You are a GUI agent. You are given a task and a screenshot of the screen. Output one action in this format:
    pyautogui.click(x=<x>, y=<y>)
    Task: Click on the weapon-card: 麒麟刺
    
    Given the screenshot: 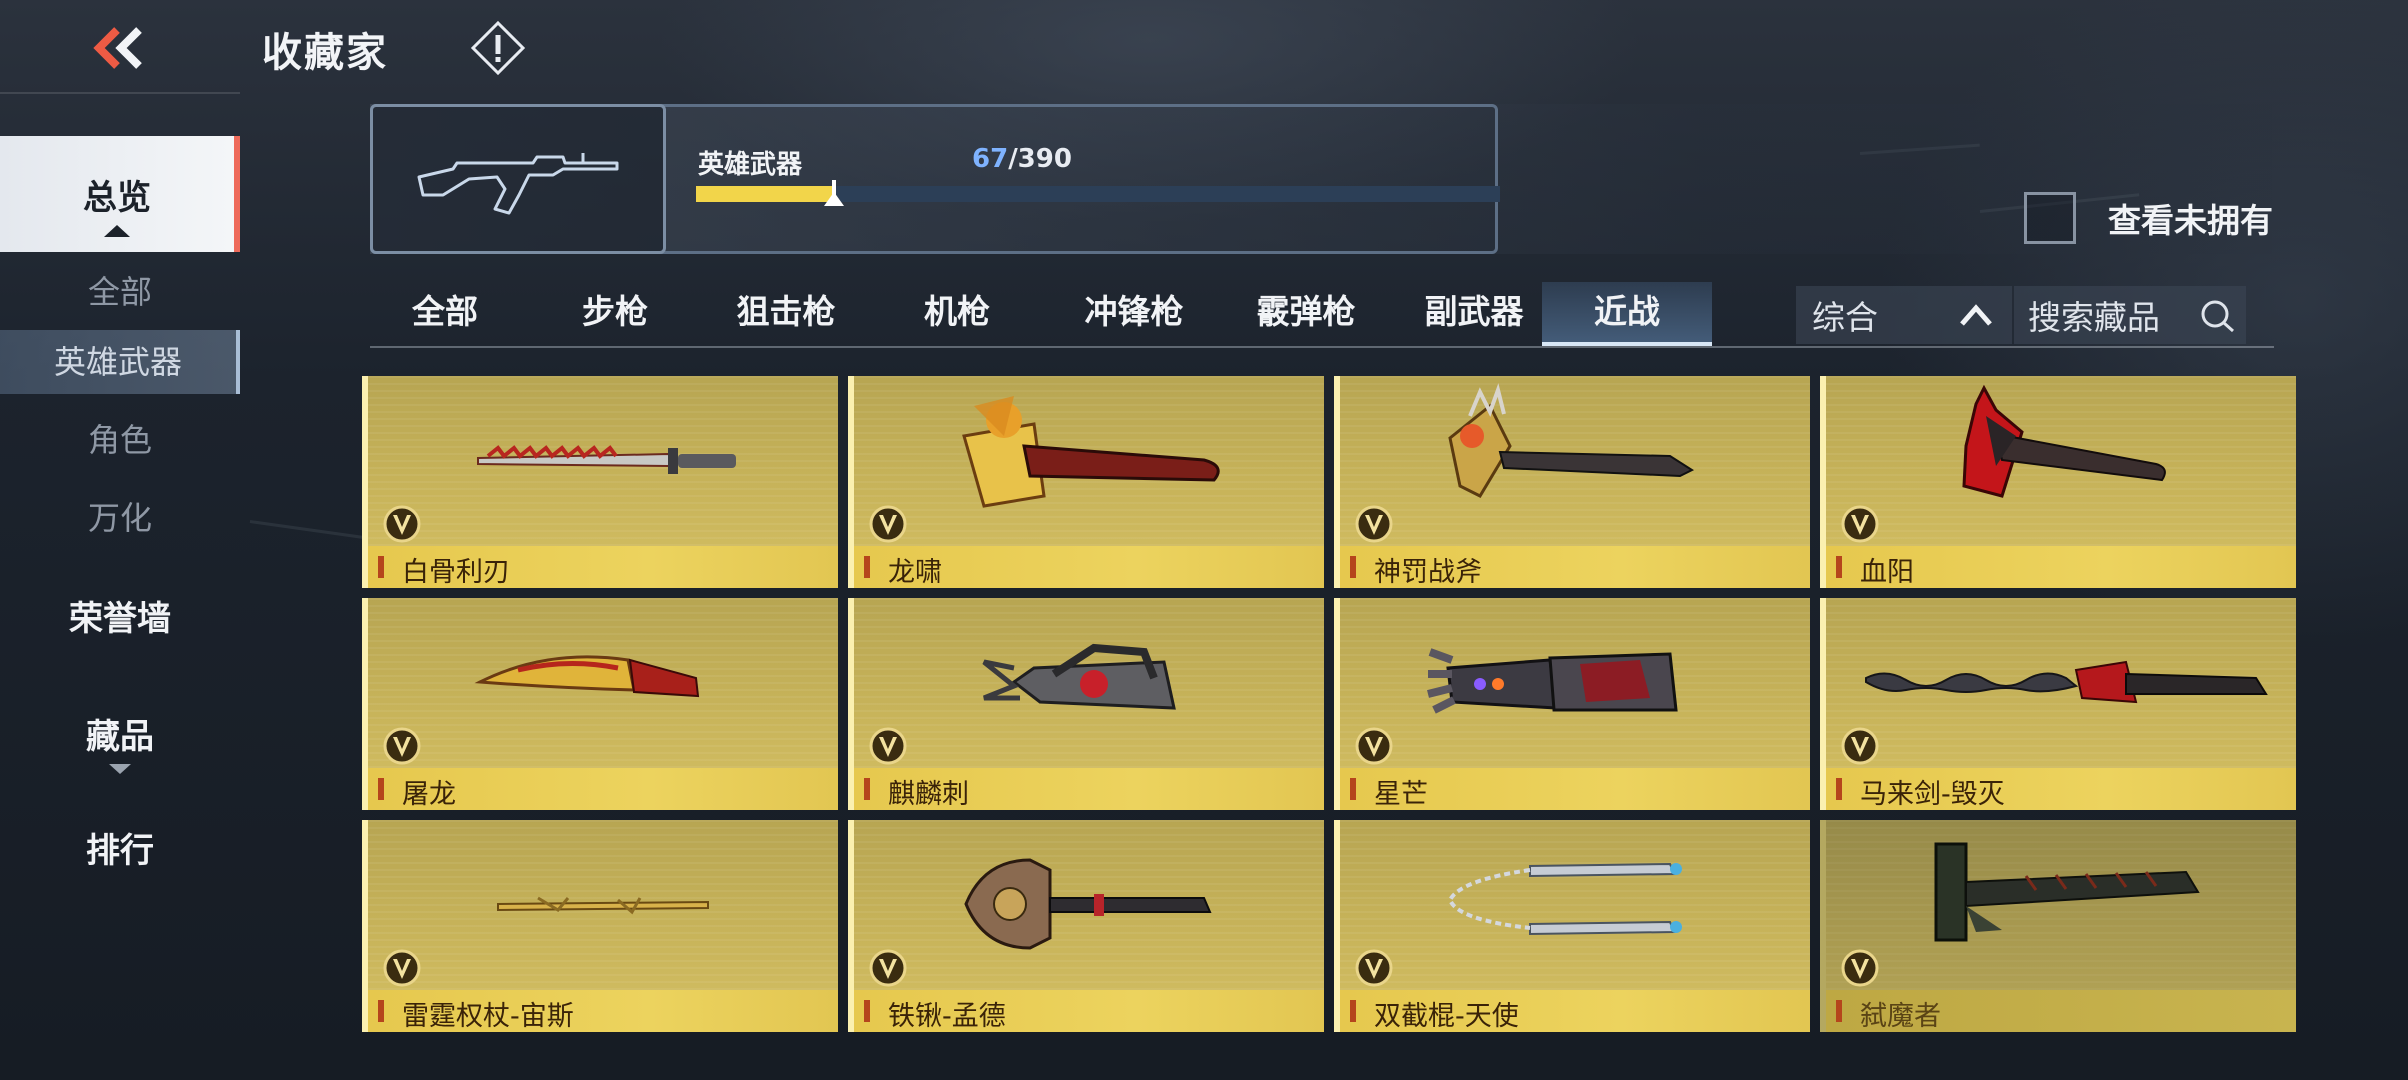 What is the action you would take?
    pyautogui.click(x=1086, y=704)
    